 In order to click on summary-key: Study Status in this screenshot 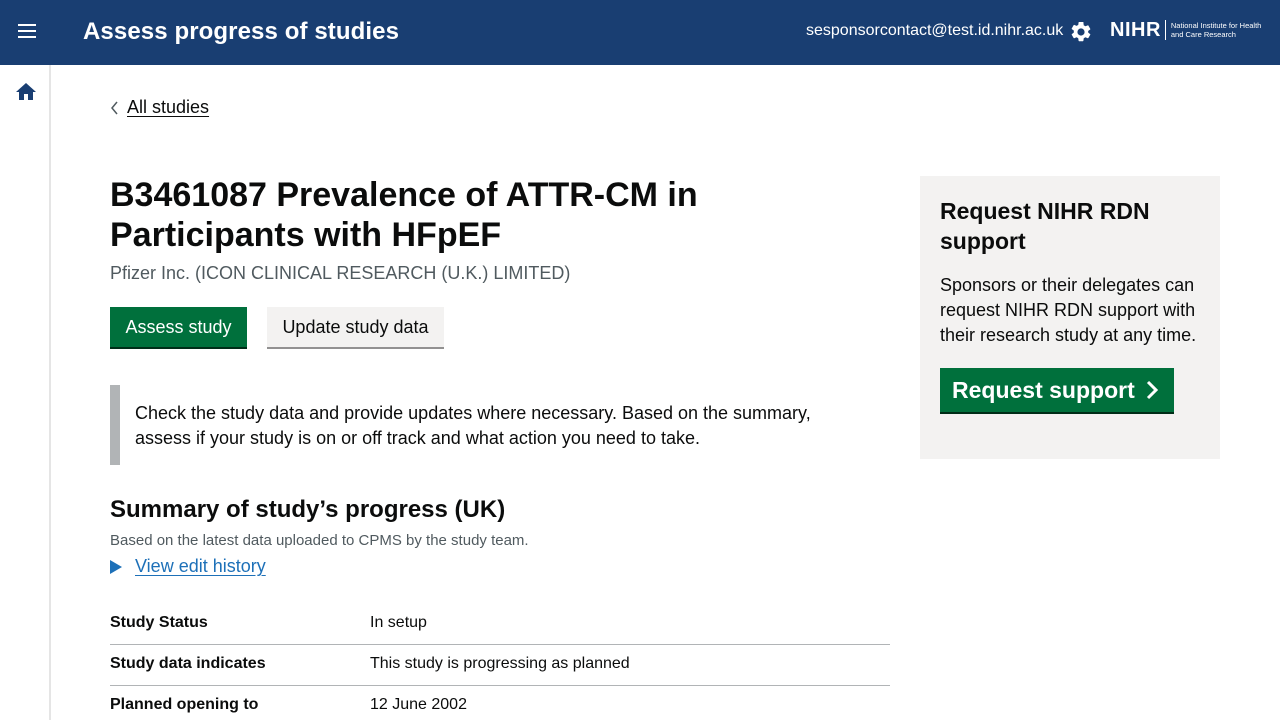, I will do `click(159, 622)`.